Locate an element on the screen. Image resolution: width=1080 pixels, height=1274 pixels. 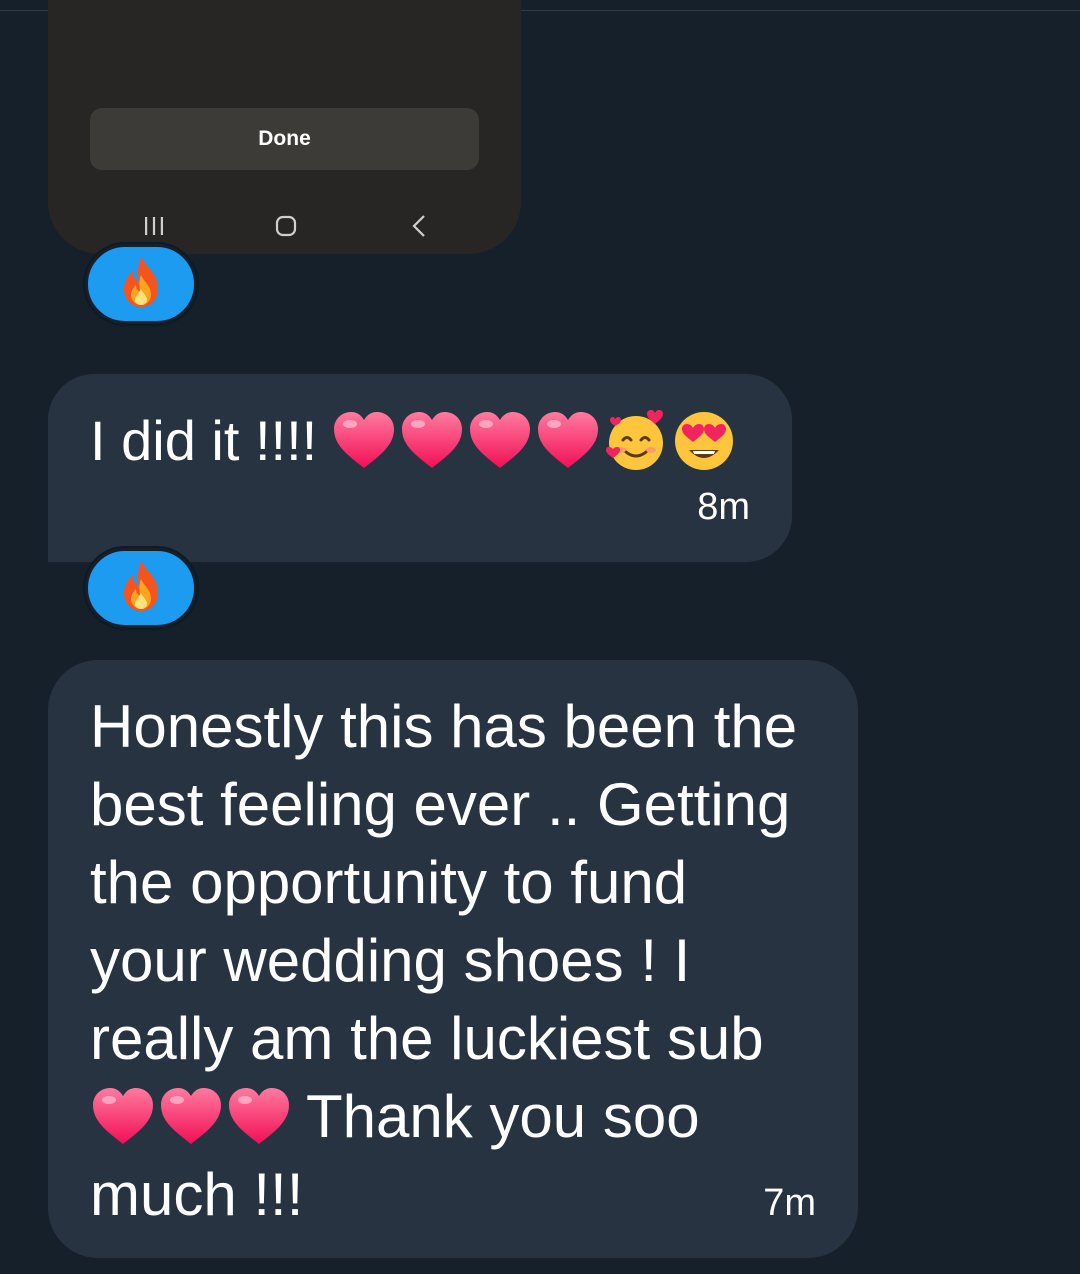
recent-apps-icon is located at coordinates (154, 226).